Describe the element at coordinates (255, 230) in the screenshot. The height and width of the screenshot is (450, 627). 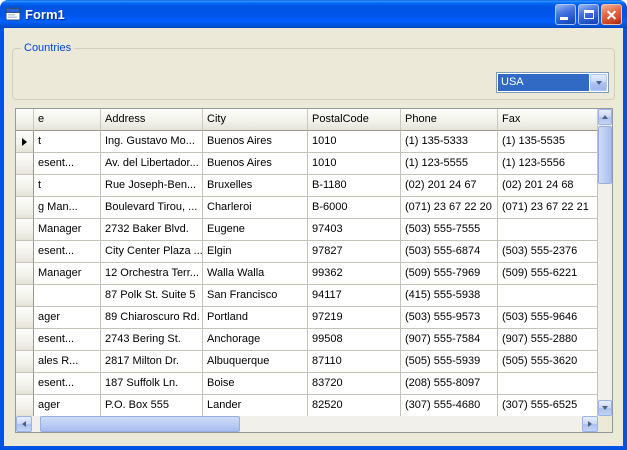
I see `grid-cell: Eugene` at that location.